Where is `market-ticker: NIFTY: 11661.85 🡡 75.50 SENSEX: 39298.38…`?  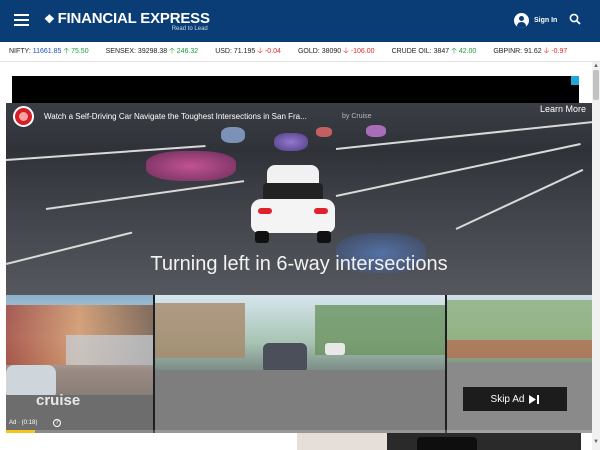
market-ticker: NIFTY: 11661.85 🡡 75.50 SENSEX: 39298.38… is located at coordinates (300, 52).